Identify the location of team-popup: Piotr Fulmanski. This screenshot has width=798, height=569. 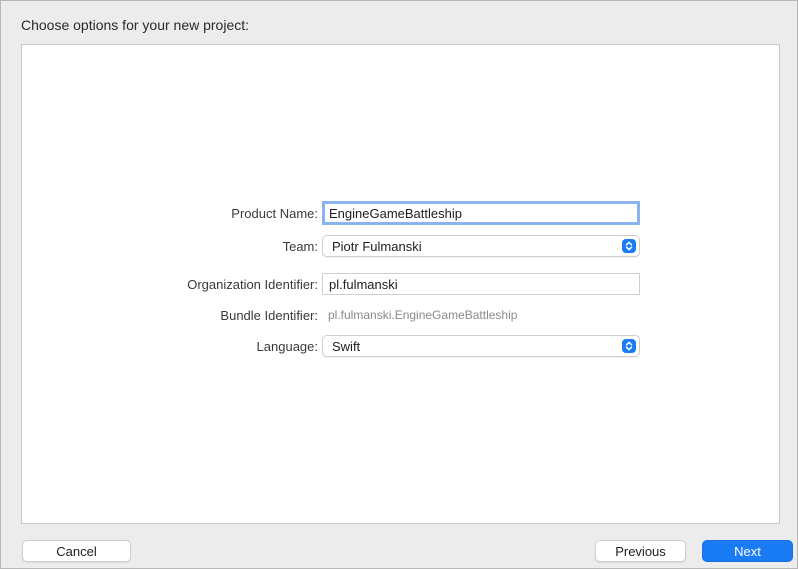
(481, 246).